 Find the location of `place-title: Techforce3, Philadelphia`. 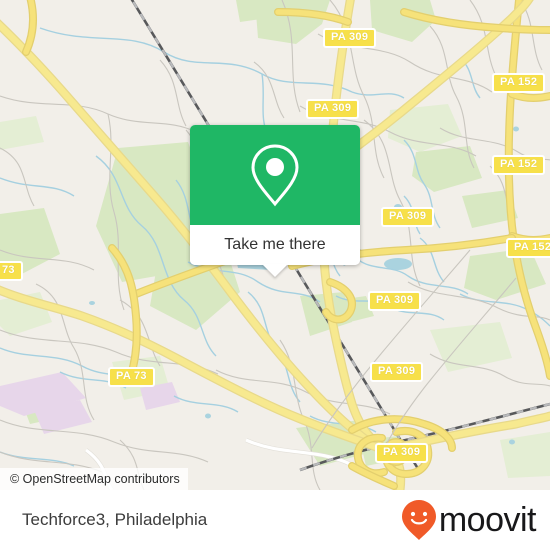

place-title: Techforce3, Philadelphia is located at coordinates (115, 519).